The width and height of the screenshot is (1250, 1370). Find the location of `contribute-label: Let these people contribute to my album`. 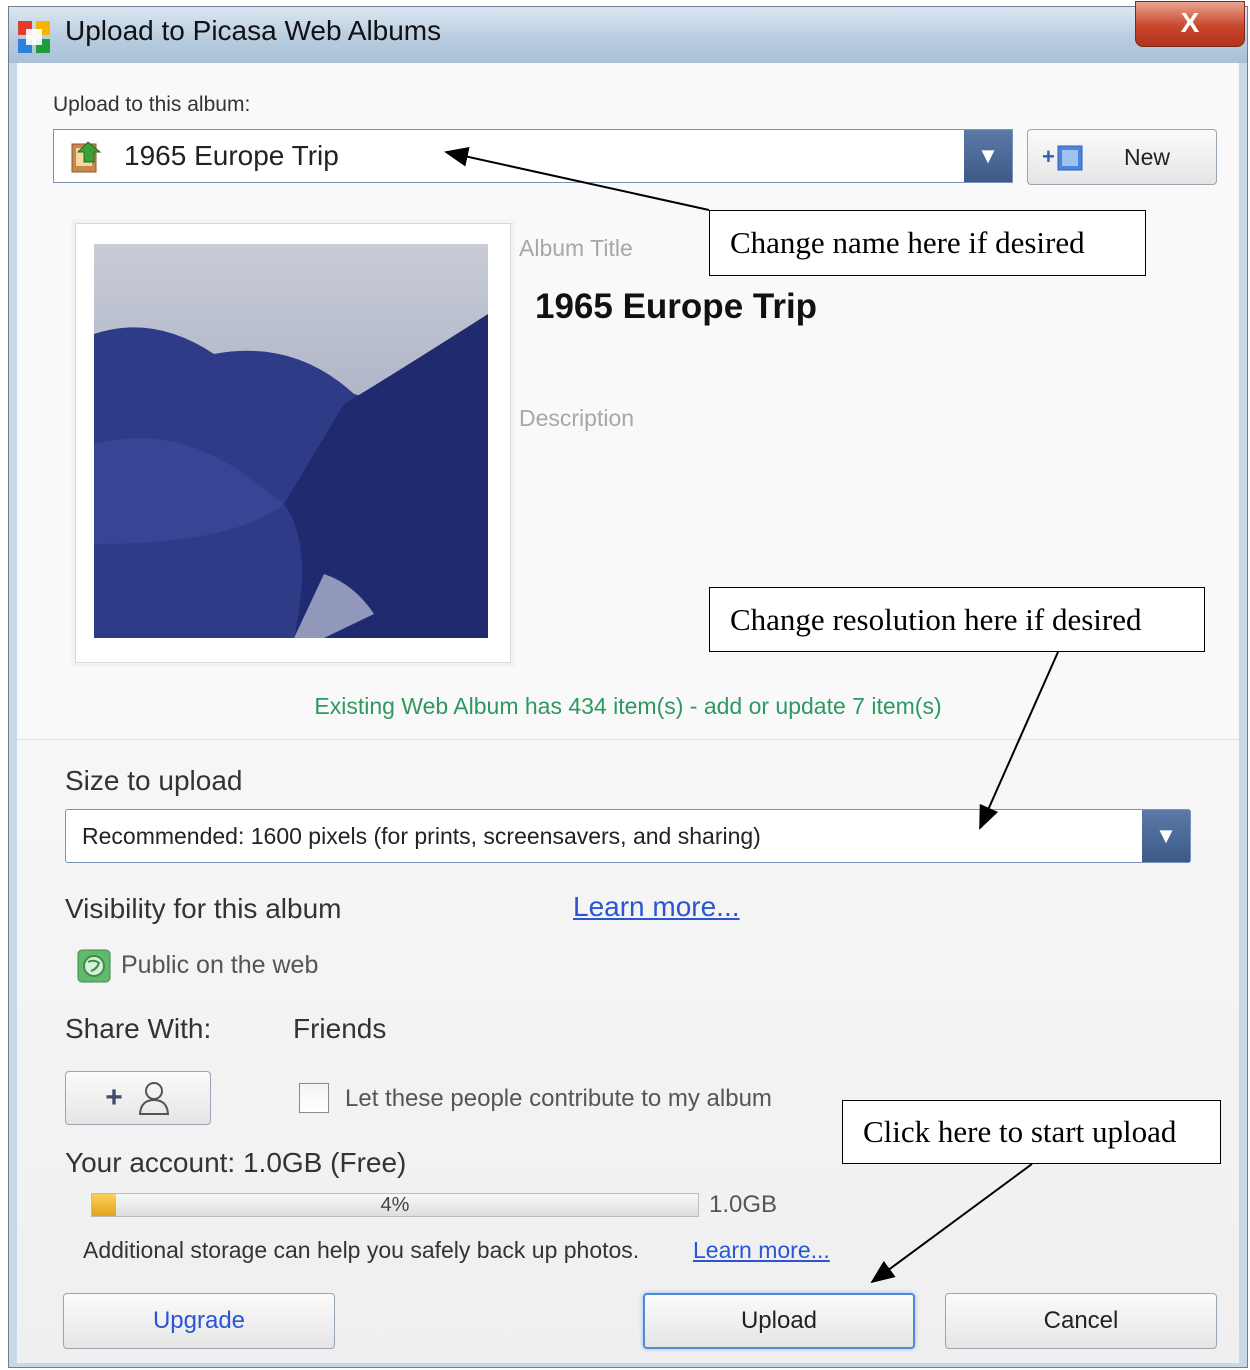

contribute-label: Let these people contribute to my album is located at coordinates (558, 1098).